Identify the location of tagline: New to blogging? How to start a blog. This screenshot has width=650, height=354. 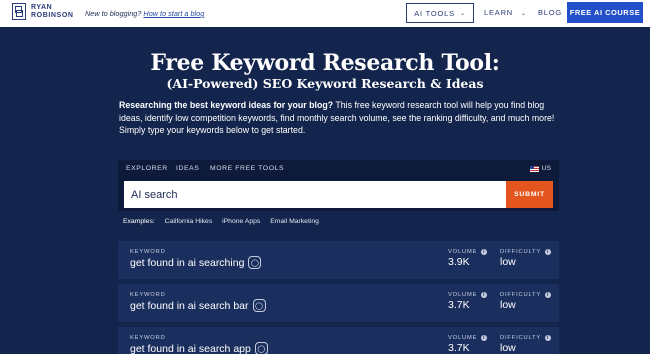
(144, 13).